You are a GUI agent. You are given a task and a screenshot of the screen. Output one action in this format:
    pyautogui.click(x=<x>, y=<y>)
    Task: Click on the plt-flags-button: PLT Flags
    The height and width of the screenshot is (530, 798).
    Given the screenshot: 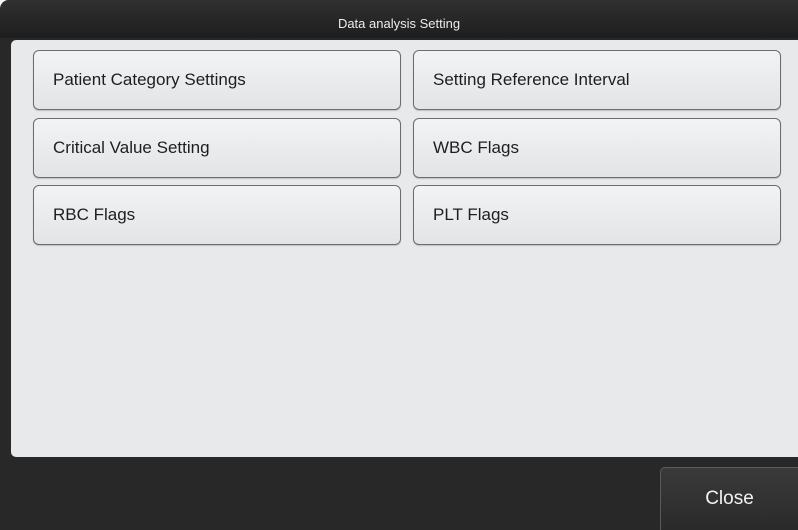 What is the action you would take?
    pyautogui.click(x=597, y=215)
    